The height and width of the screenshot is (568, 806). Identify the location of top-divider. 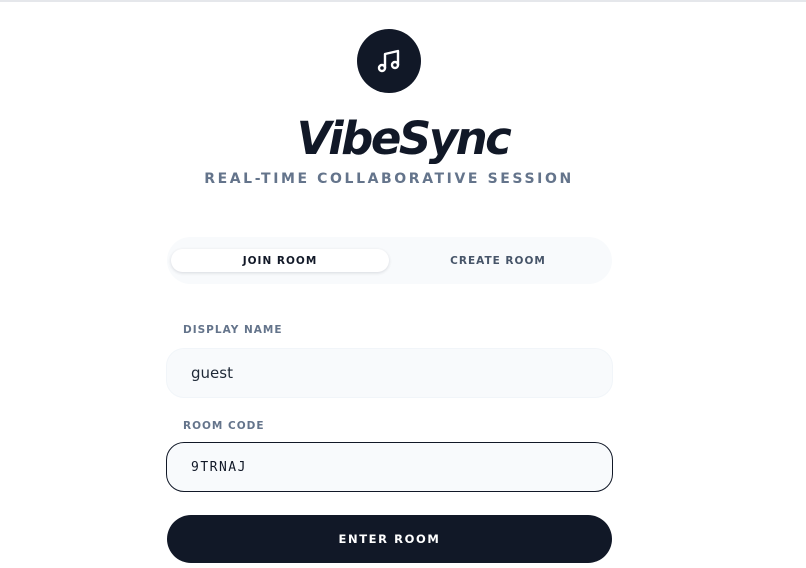
(403, 1).